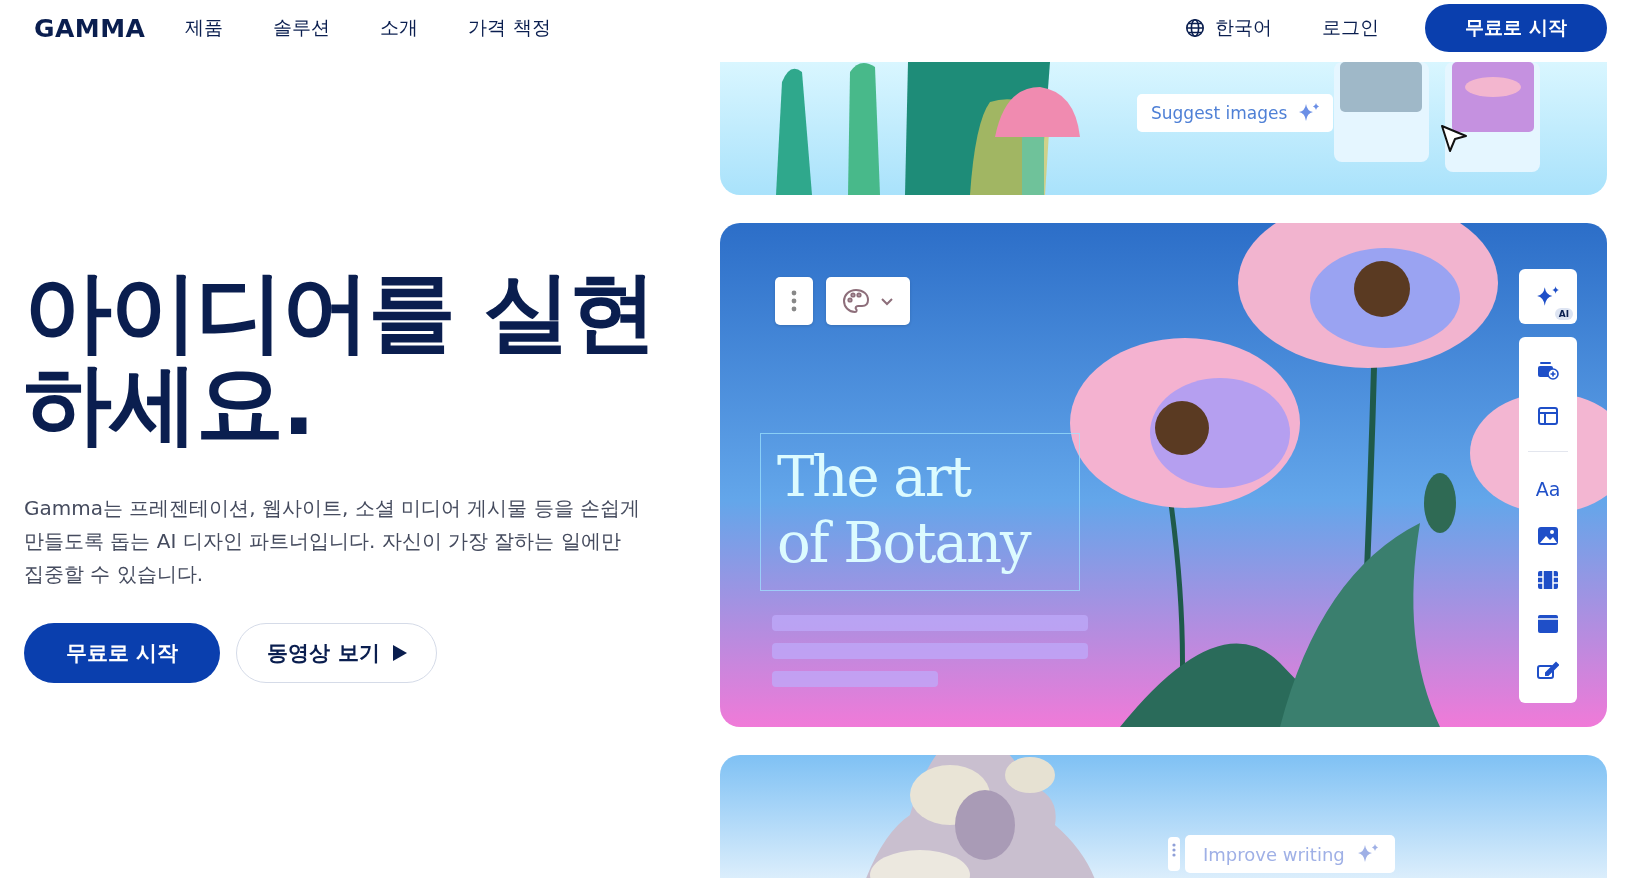  What do you see at coordinates (399, 28) in the screenshot?
I see `nav-link: 소개` at bounding box center [399, 28].